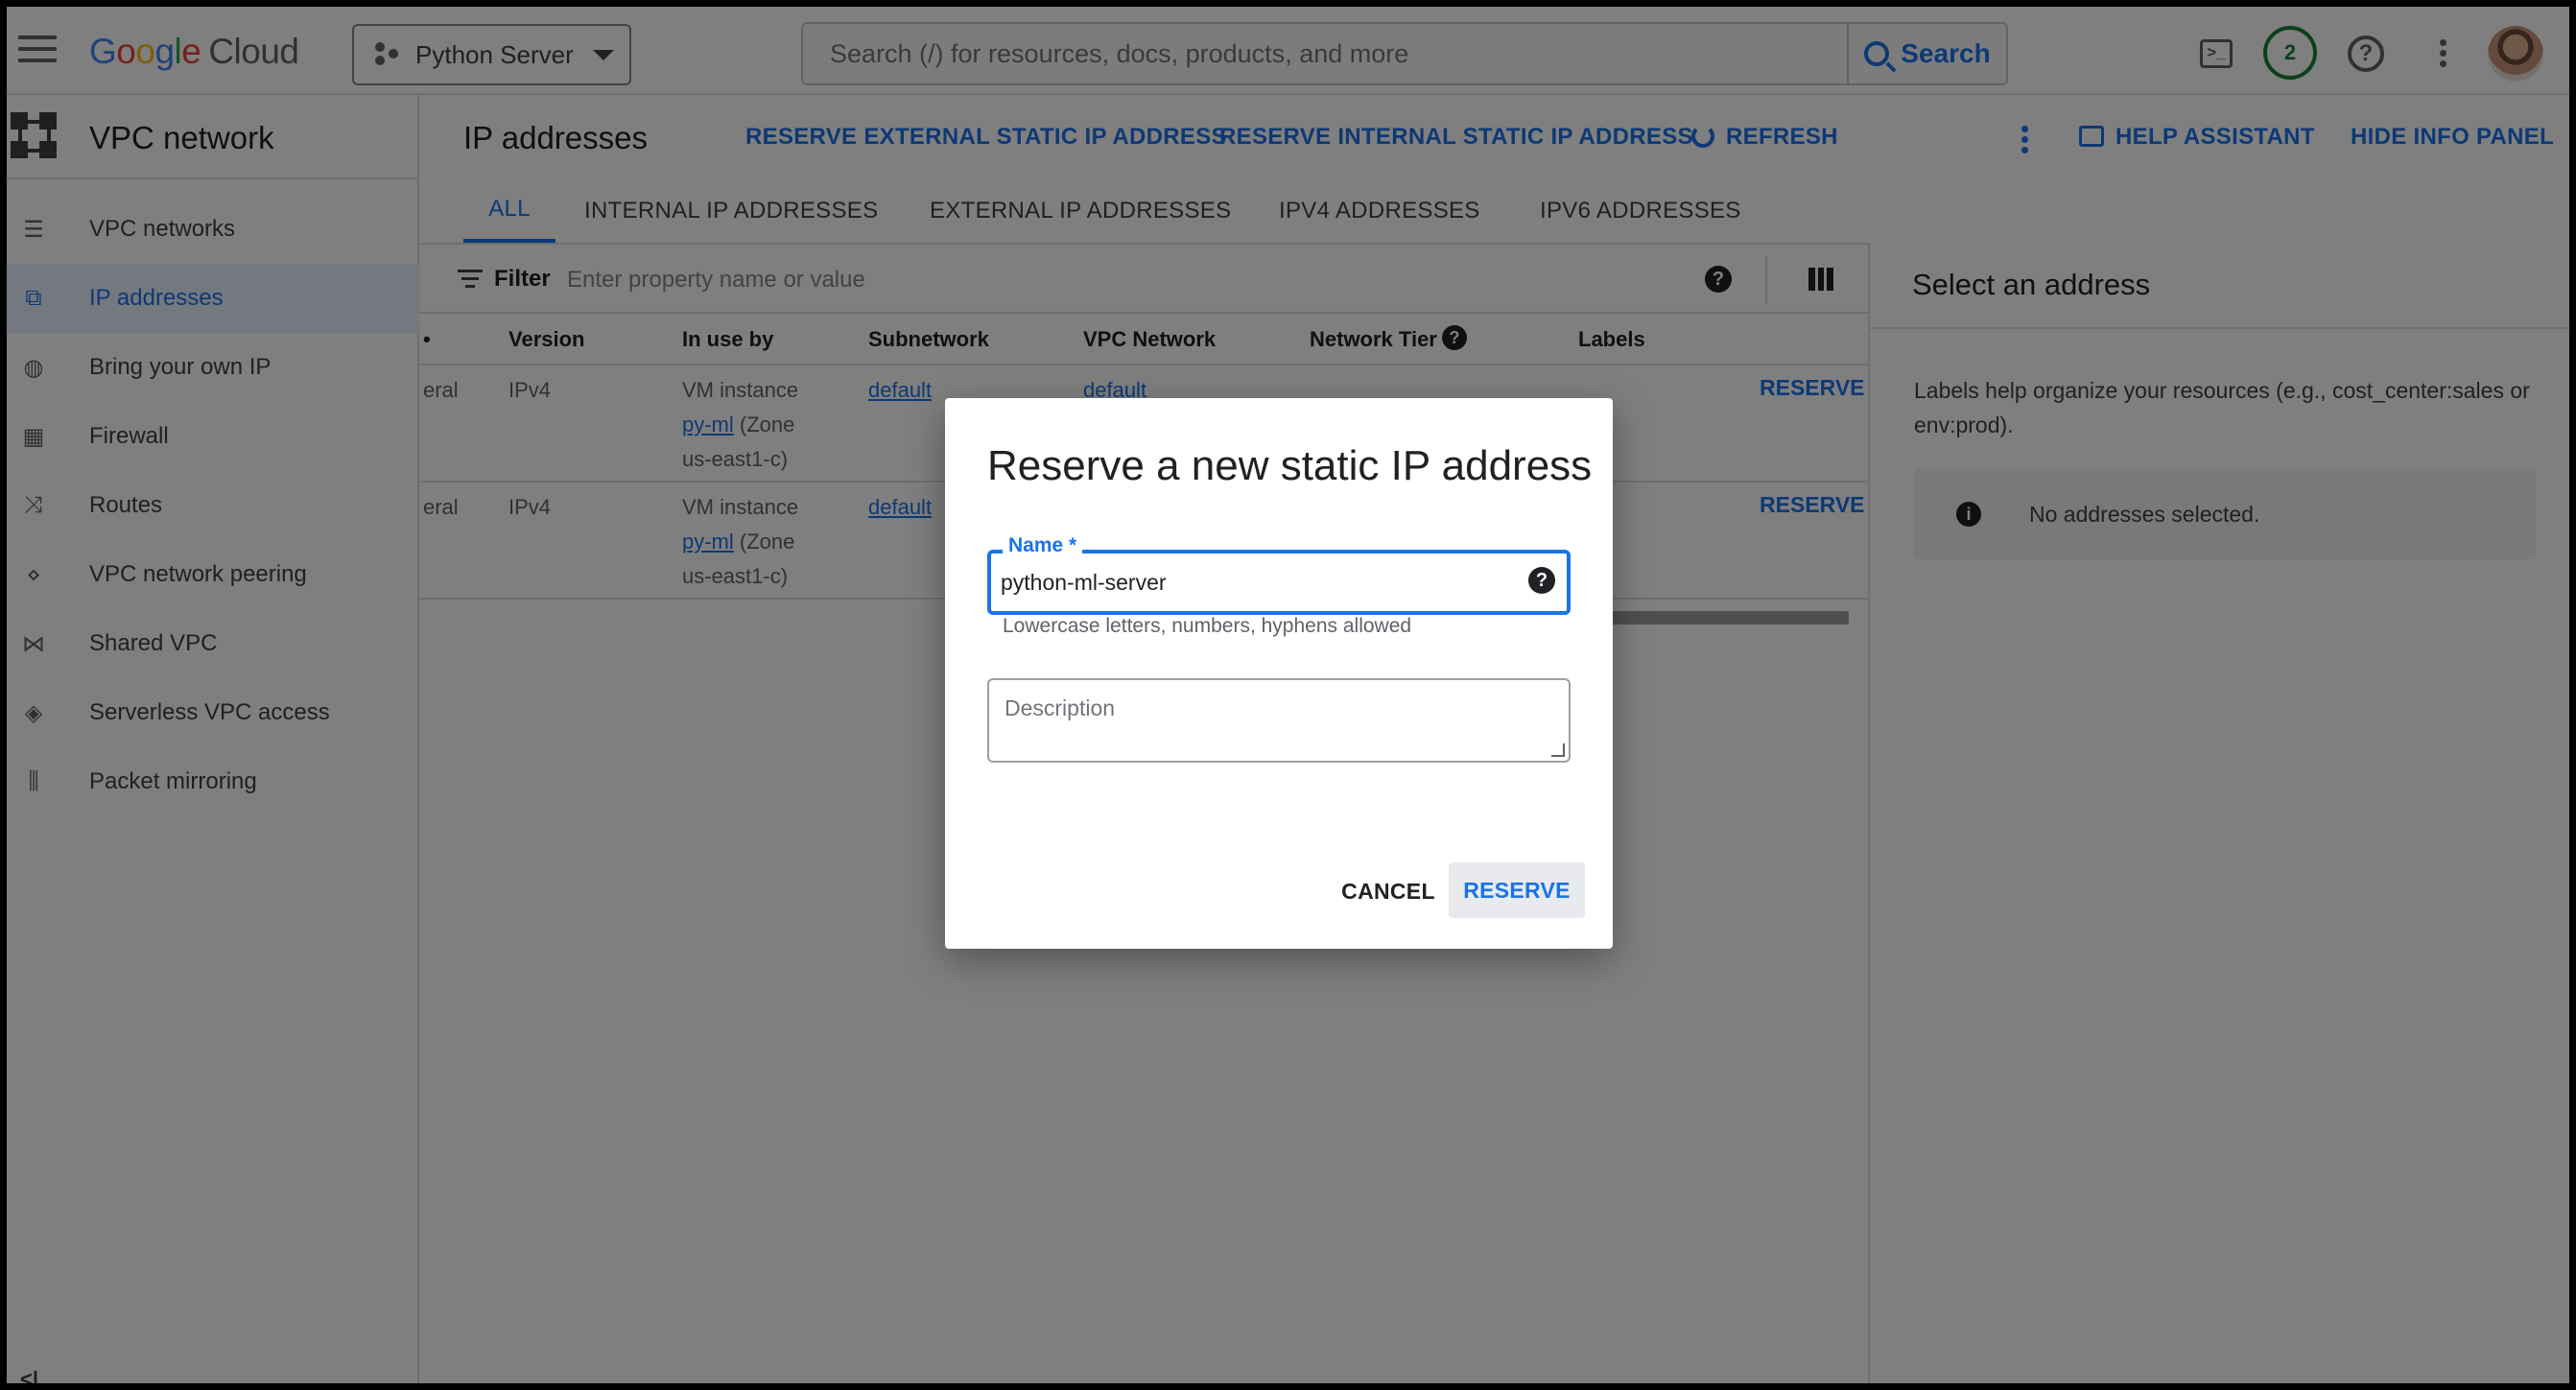  I want to click on description-input, so click(1279, 720).